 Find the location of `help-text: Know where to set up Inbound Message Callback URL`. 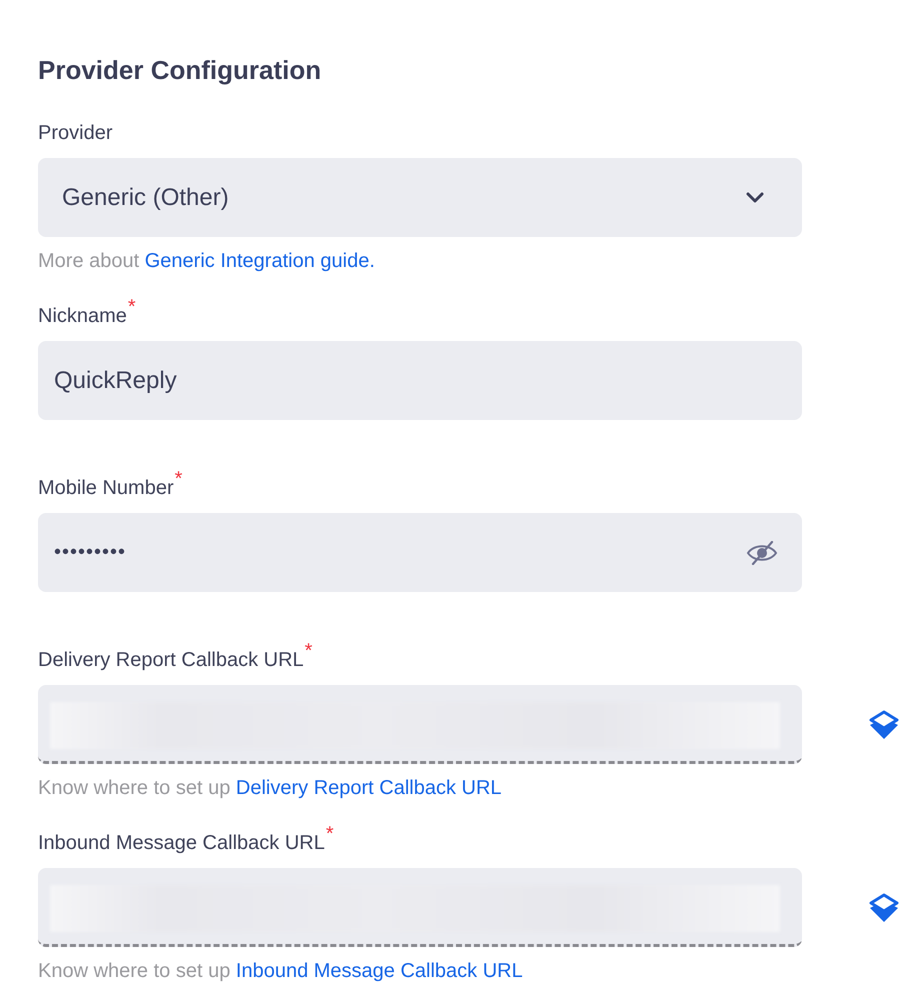

help-text: Know where to set up Inbound Message Callback URL is located at coordinates (280, 971).